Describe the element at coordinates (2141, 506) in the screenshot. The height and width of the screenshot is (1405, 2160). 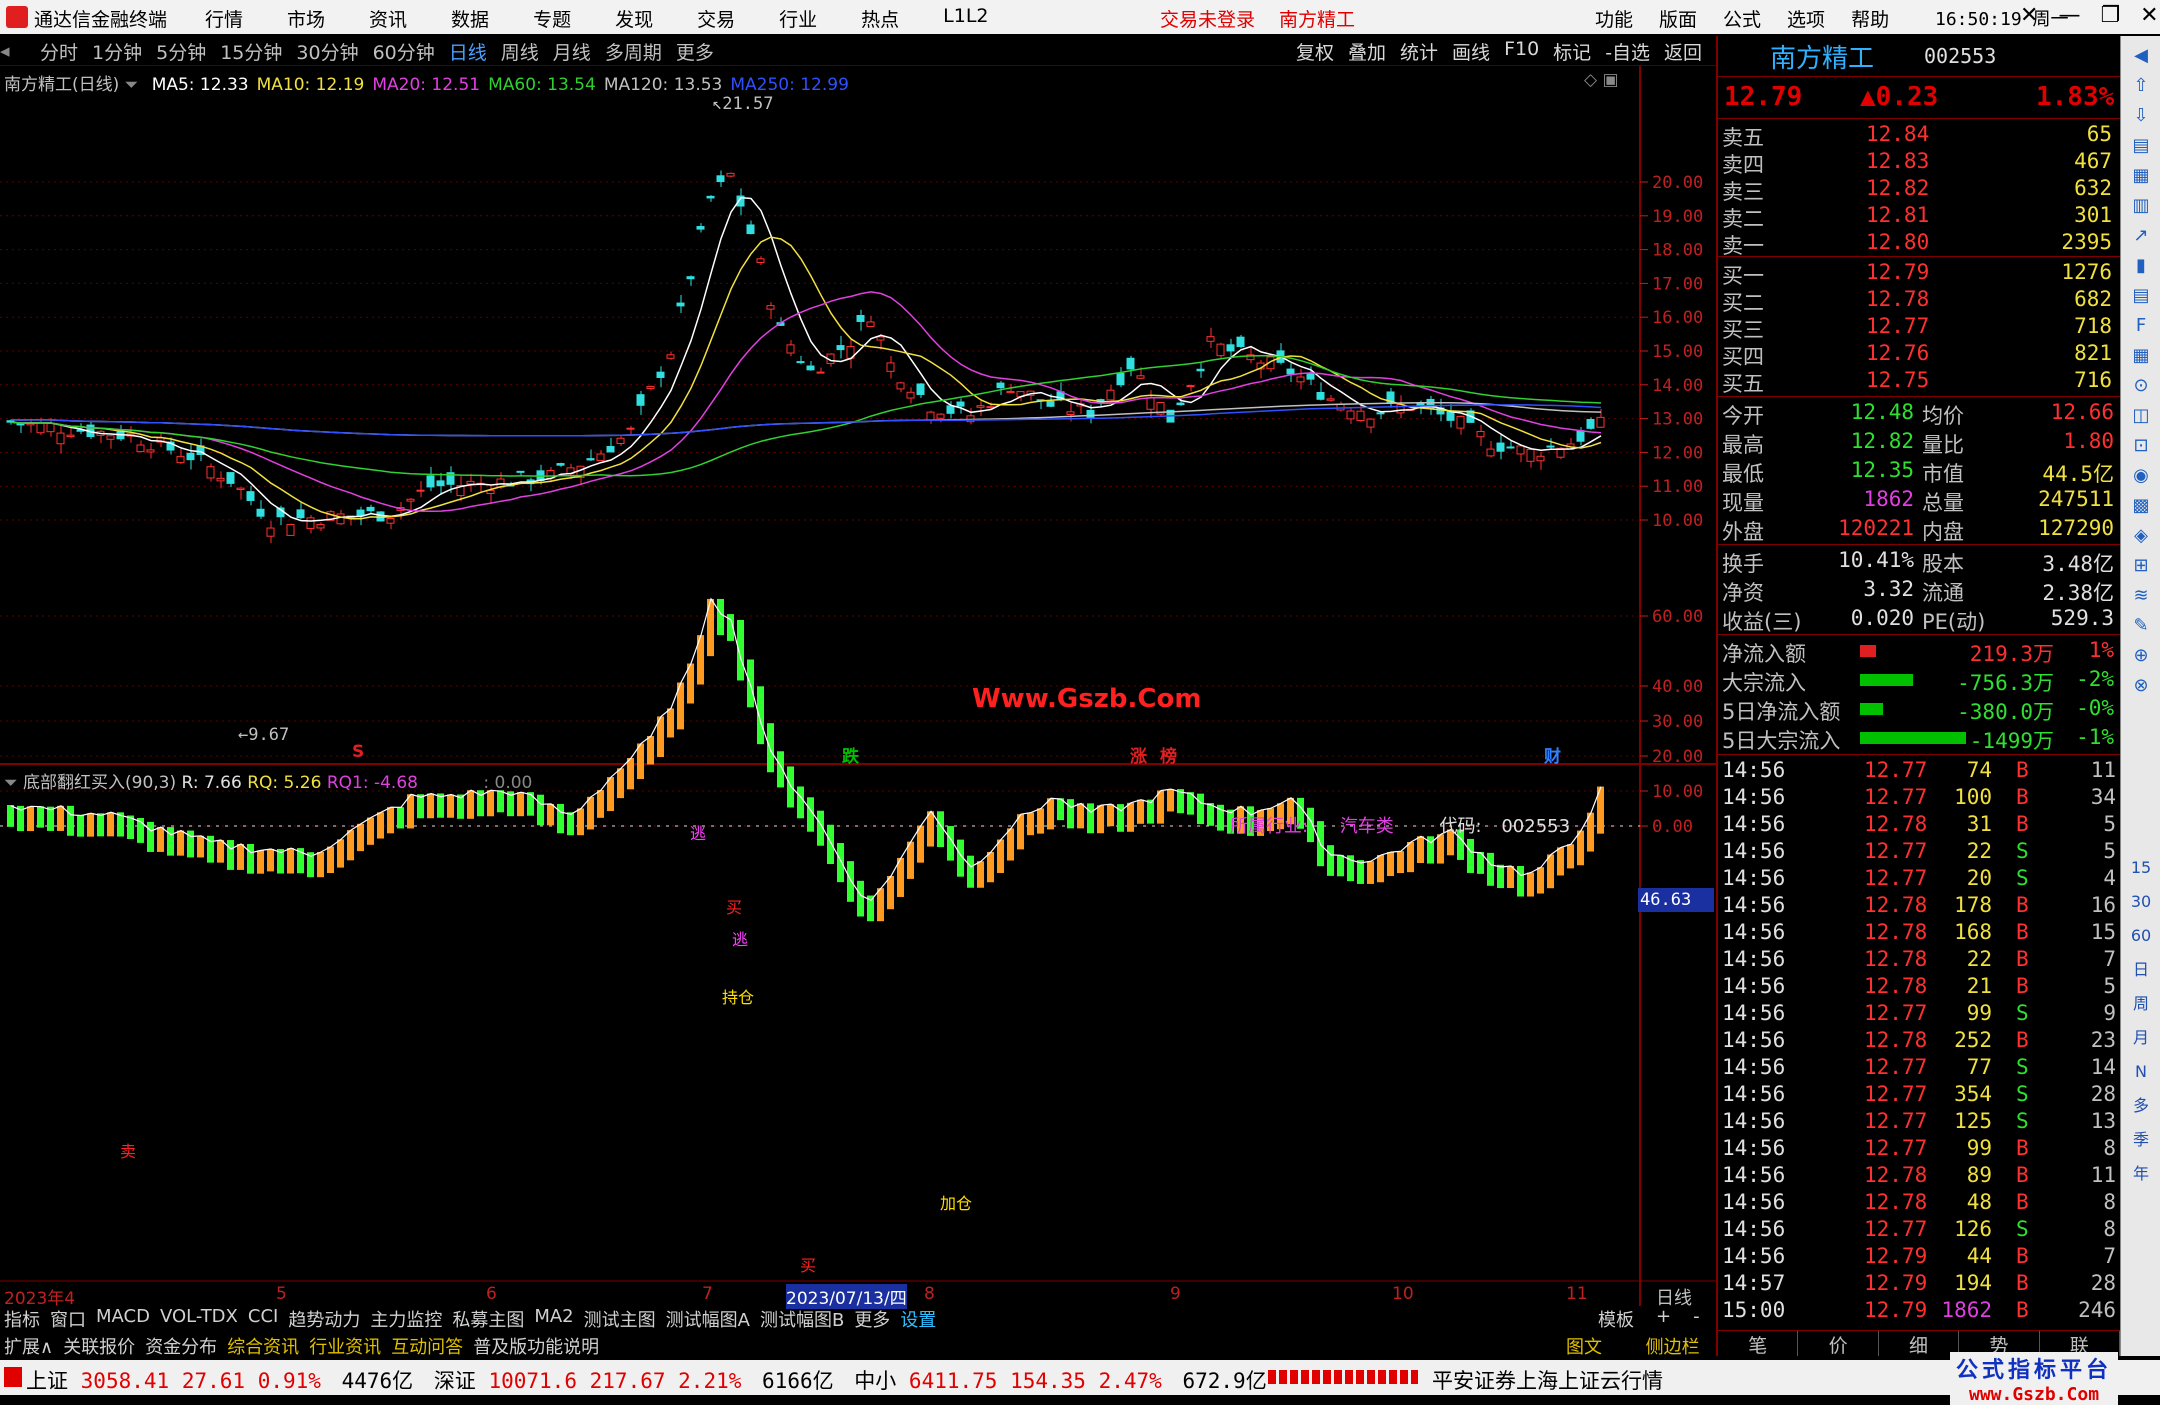
I see `sidebar-tool-icon: ▩` at that location.